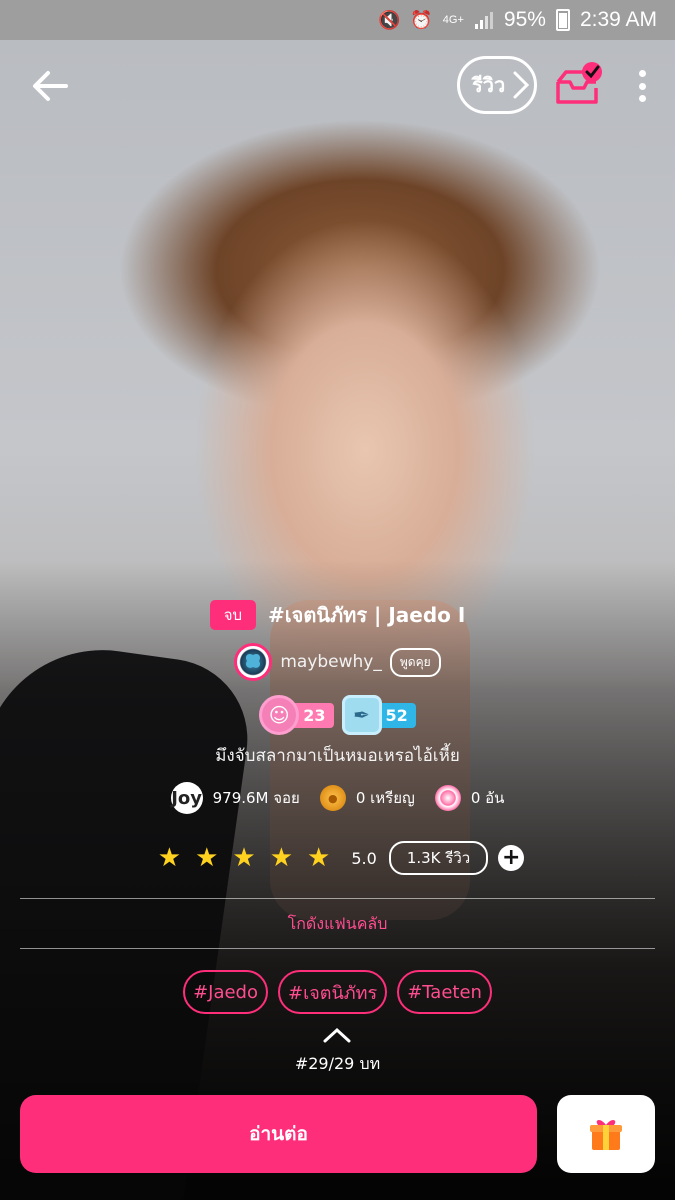 The image size is (675, 1200). I want to click on stats-row: Joy 979.6M จอย ● 0 เหรียญ 0 อัน, so click(337, 798).